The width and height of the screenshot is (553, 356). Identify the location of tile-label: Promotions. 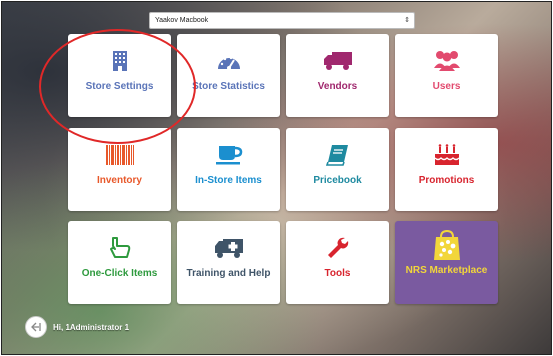
(446, 180).